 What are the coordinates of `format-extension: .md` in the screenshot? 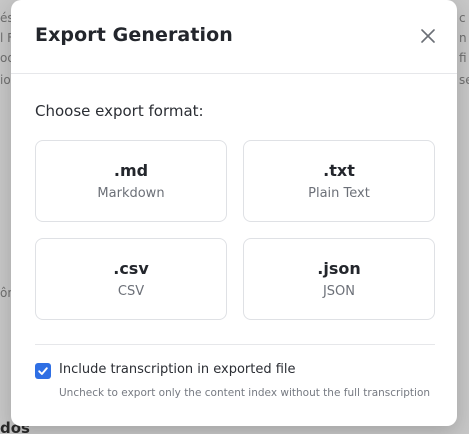 It's located at (131, 170).